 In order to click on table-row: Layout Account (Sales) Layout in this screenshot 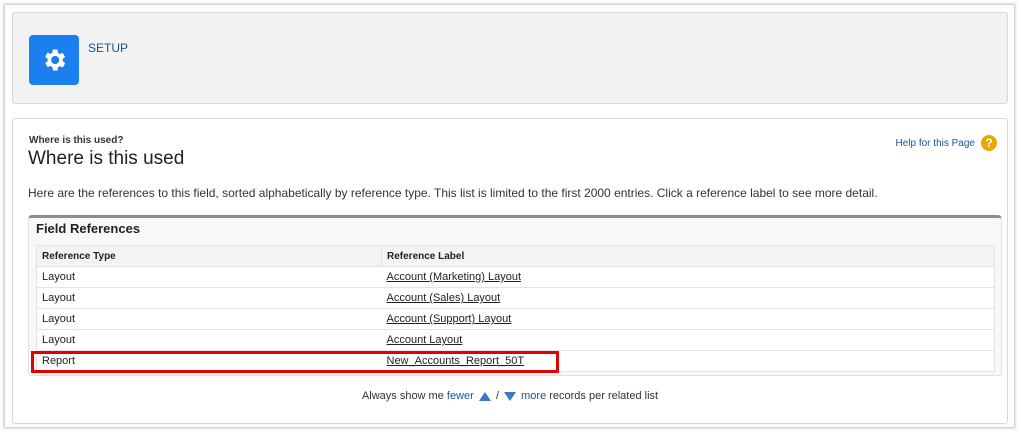, I will do `click(515, 298)`.